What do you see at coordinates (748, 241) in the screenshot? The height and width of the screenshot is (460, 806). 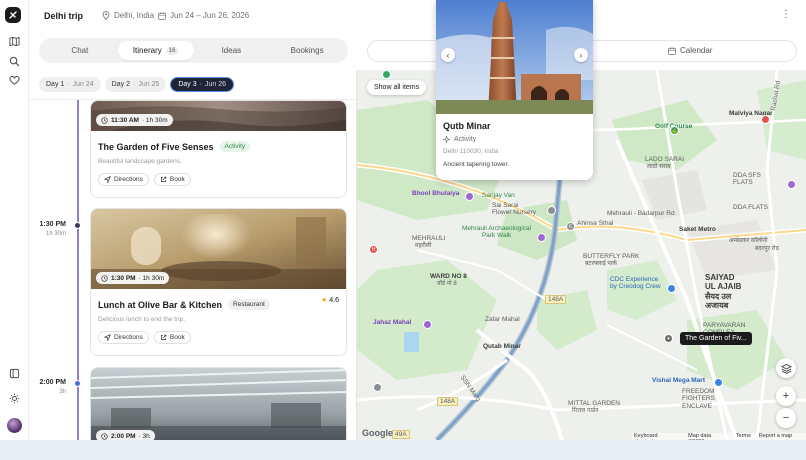 I see `map-label: अम्बेडकर कॉलोनी` at bounding box center [748, 241].